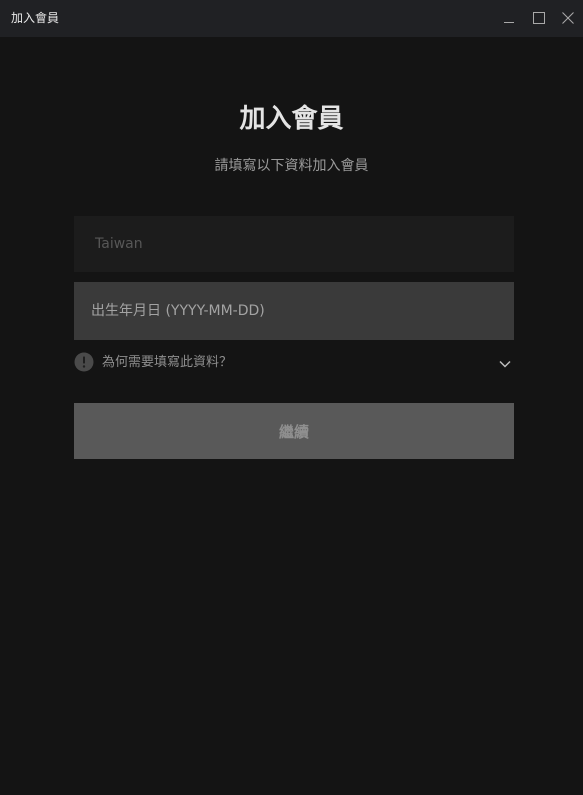  Describe the element at coordinates (505, 363) in the screenshot. I see `chevron-down-icon` at that location.